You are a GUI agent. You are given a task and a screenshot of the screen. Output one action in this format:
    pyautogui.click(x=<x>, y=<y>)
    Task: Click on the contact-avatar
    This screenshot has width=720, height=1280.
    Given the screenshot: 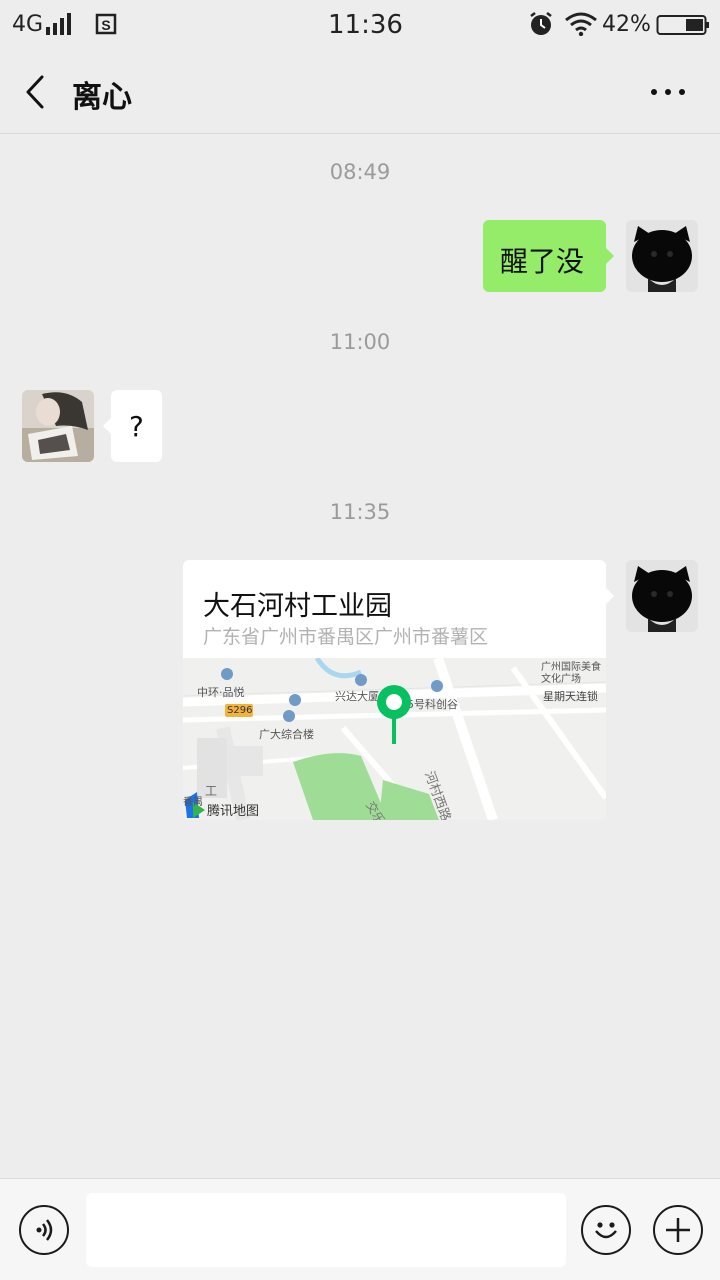 What is the action you would take?
    pyautogui.click(x=58, y=426)
    